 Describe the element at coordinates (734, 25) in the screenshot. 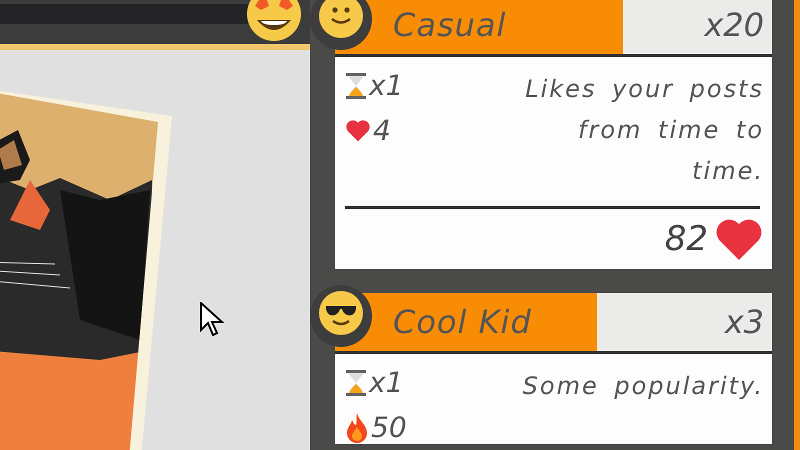

I see `count-label: x20` at that location.